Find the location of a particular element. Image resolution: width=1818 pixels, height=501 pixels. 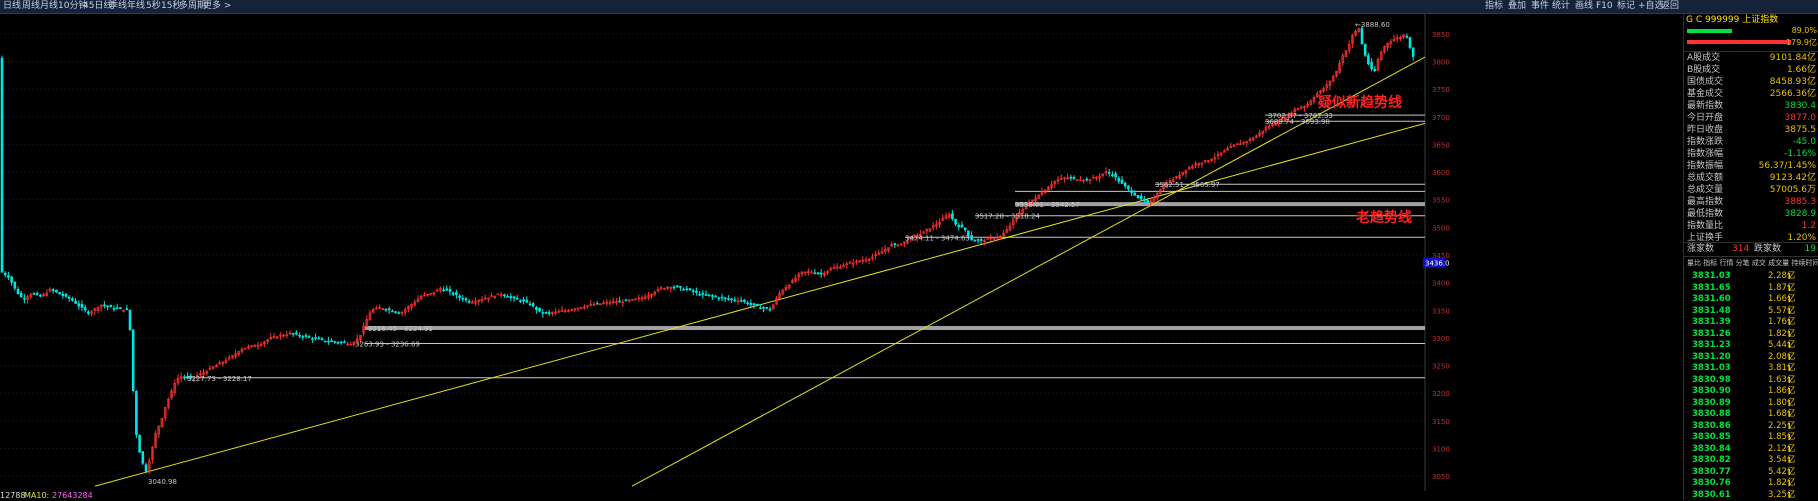

stat-row: 指数量比 1.2 is located at coordinates (1751, 226).